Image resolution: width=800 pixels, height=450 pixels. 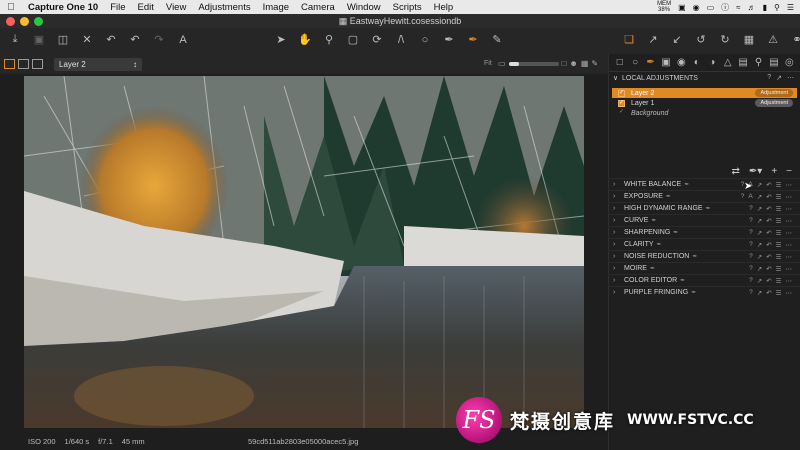 What do you see at coordinates (777, 7) in the screenshot?
I see `search-icon: ⚲` at bounding box center [777, 7].